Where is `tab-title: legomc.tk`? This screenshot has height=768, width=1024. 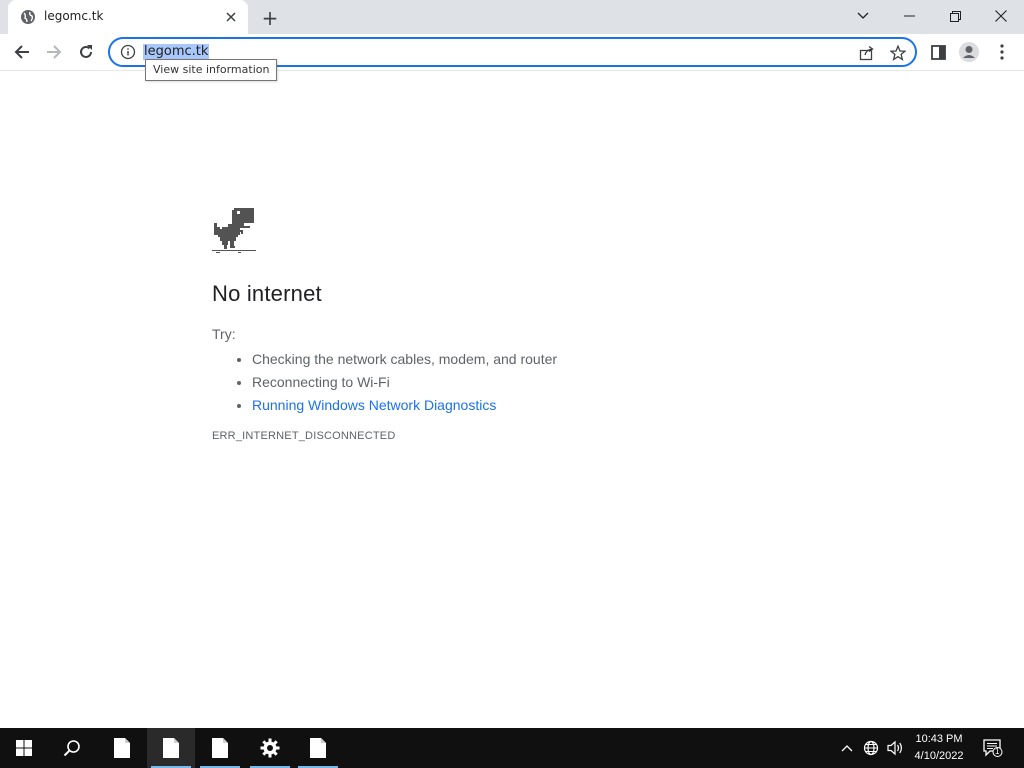
tab-title: legomc.tk is located at coordinates (74, 16).